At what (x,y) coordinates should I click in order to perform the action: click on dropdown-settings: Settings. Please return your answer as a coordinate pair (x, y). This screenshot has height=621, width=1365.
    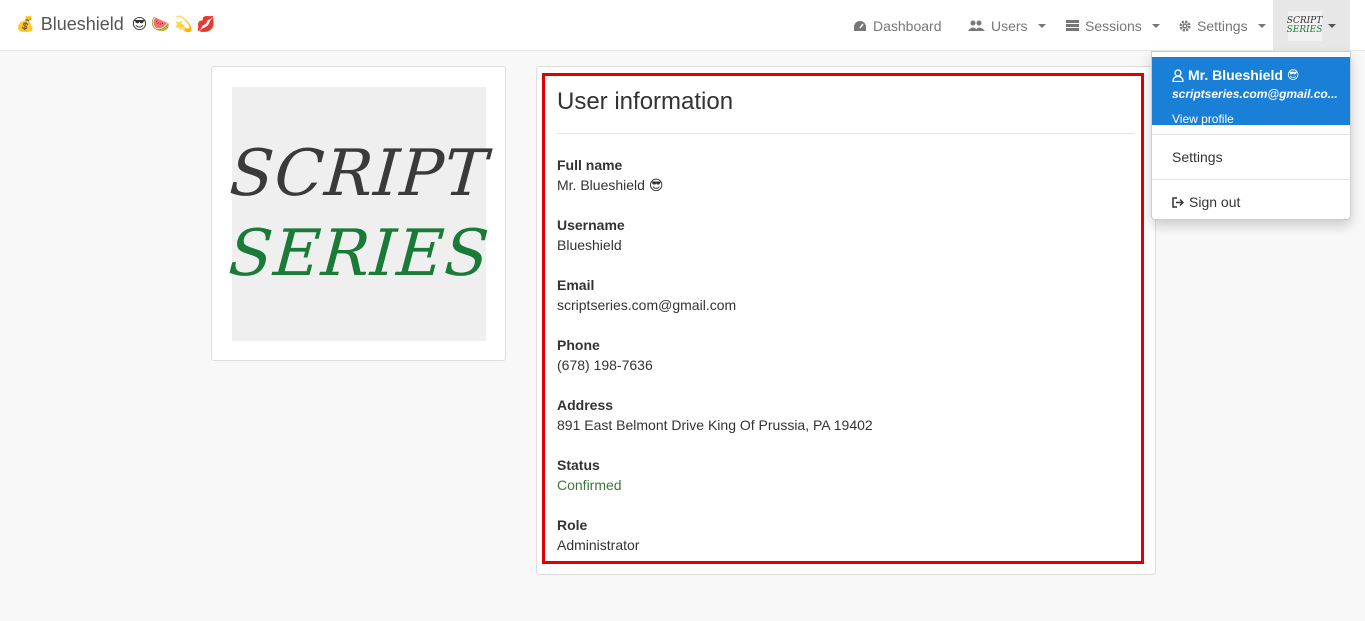
    Looking at the image, I should click on (1197, 157).